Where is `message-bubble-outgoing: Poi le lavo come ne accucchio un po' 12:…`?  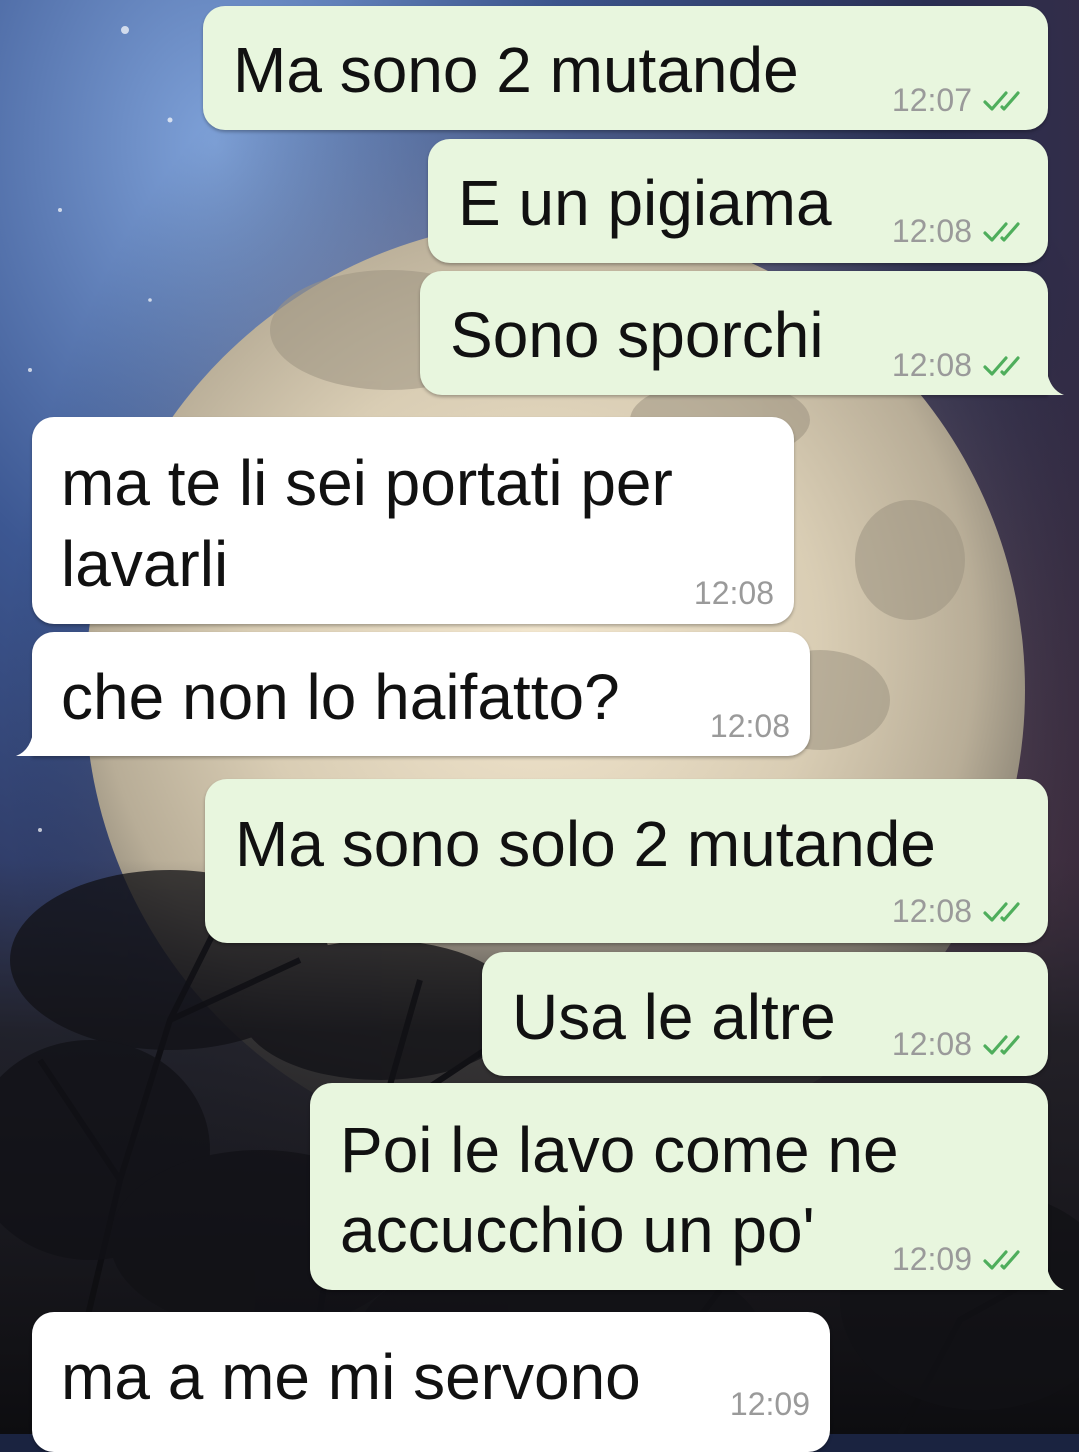
message-bubble-outgoing: Poi le lavo come ne accucchio un po' 12:… is located at coordinates (679, 1186).